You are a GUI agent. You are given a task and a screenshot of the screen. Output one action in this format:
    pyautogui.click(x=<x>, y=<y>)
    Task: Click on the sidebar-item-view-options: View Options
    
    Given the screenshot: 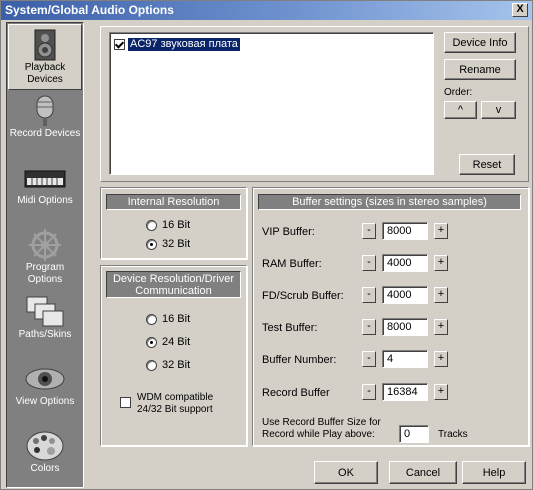 What is the action you would take?
    pyautogui.click(x=45, y=392)
    